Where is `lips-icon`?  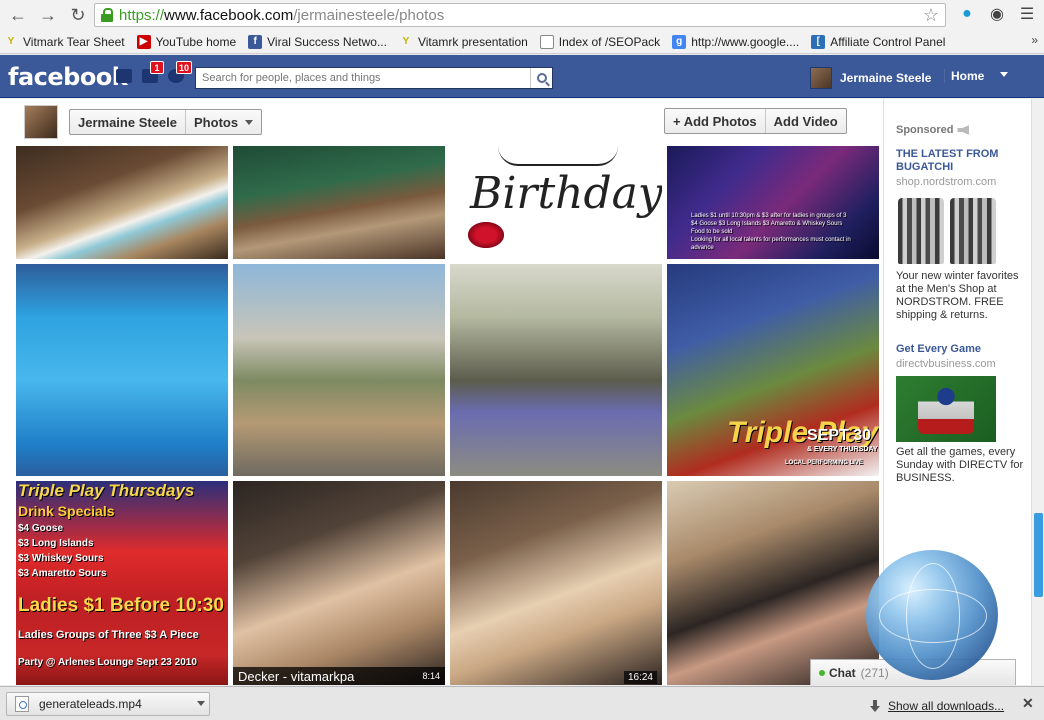 lips-icon is located at coordinates (486, 235).